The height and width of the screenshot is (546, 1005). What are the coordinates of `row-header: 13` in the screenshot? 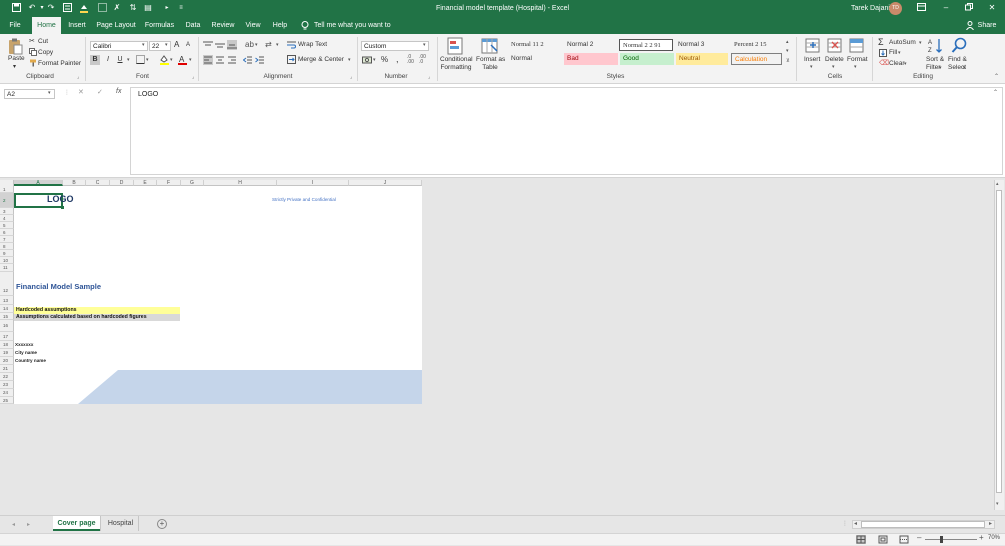 It's located at (7, 300).